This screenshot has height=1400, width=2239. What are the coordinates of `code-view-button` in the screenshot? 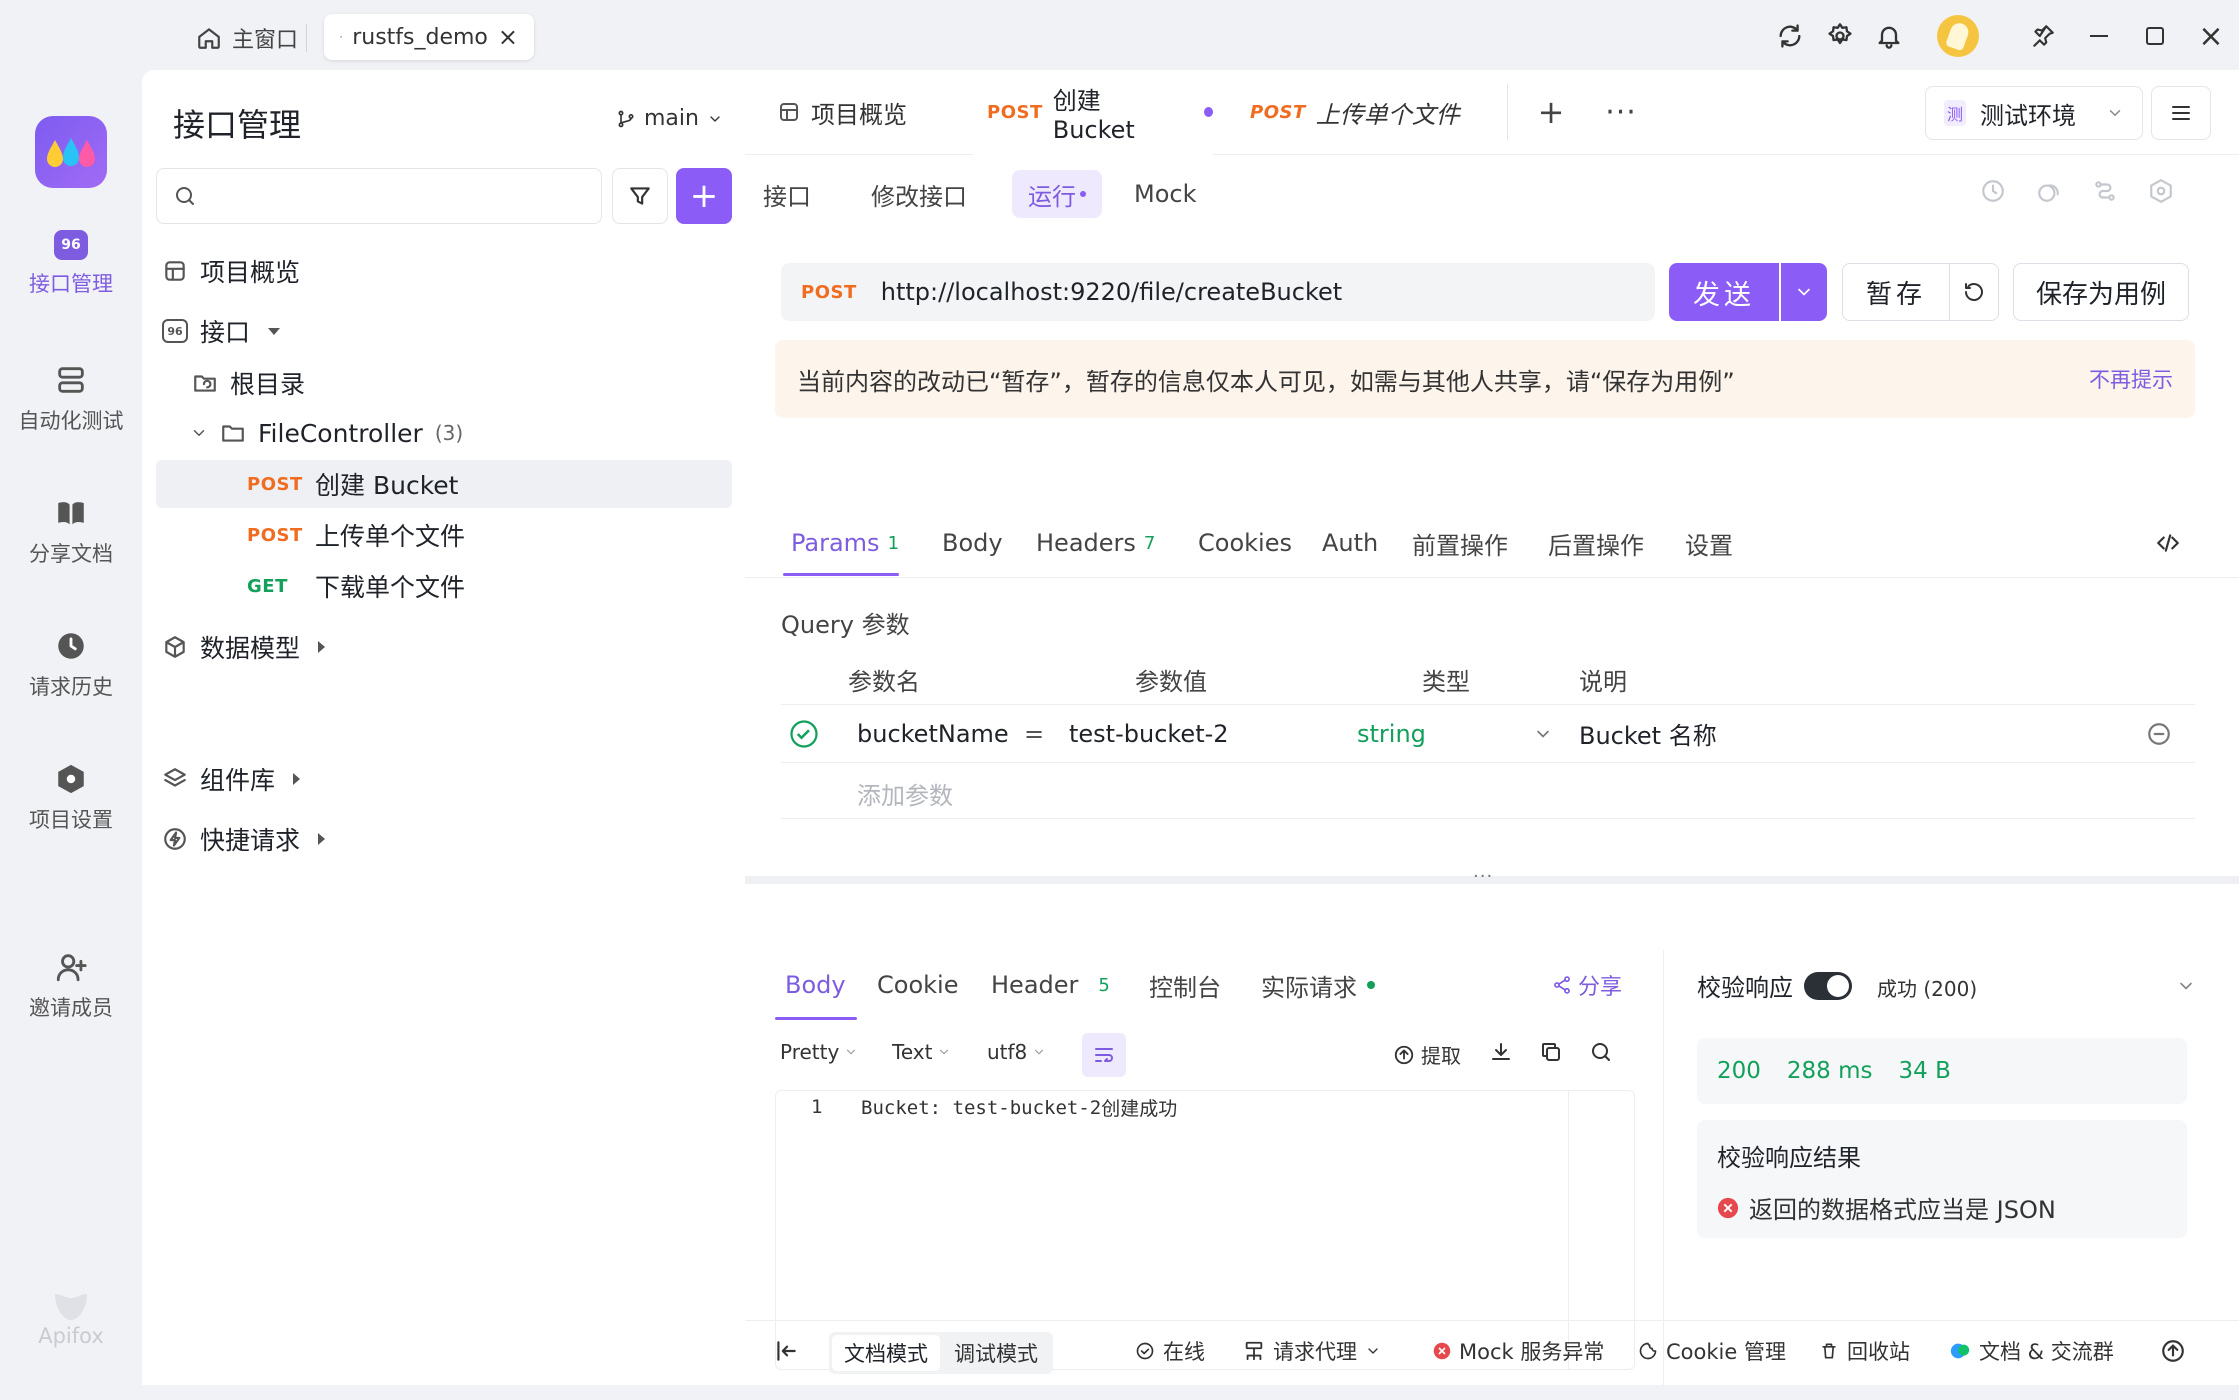 It's located at (2168, 543).